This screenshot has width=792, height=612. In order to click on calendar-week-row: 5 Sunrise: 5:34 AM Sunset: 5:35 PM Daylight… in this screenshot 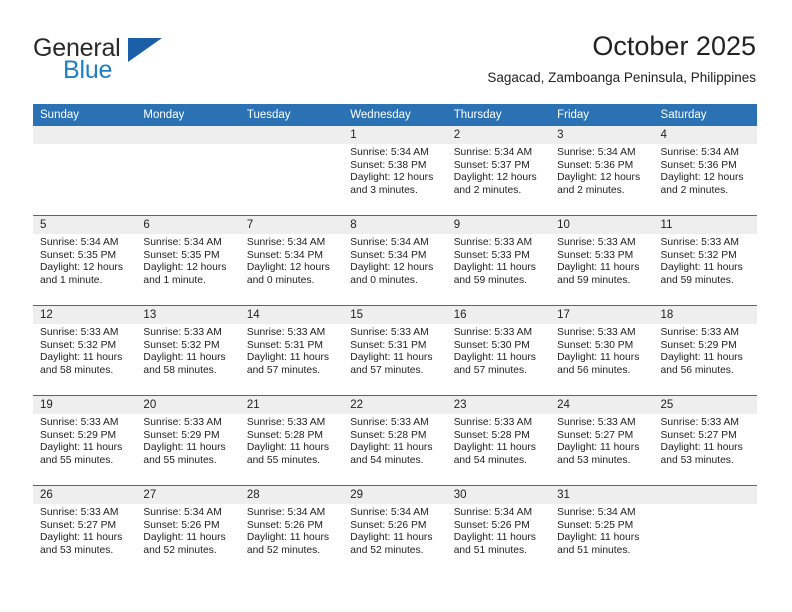, I will do `click(395, 261)`.